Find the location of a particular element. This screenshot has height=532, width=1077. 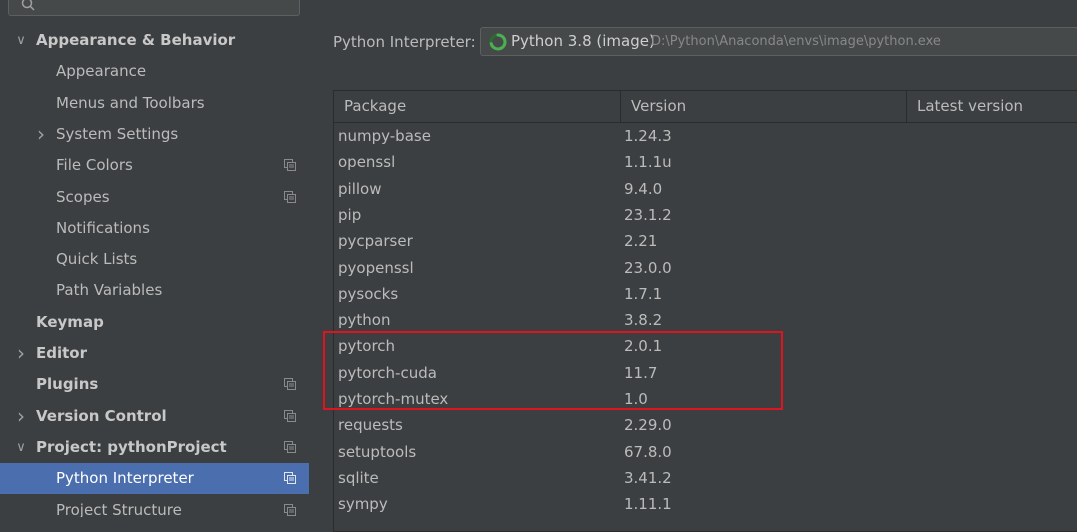

package-version-cell: 1.7.1 is located at coordinates (643, 293).